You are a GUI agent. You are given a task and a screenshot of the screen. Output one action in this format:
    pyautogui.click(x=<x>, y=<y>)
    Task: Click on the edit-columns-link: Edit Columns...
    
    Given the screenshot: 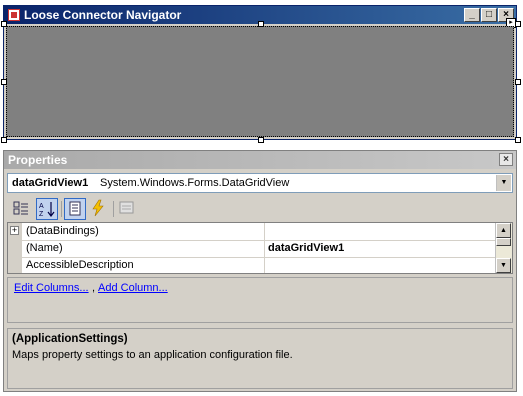 What is the action you would take?
    pyautogui.click(x=51, y=288)
    